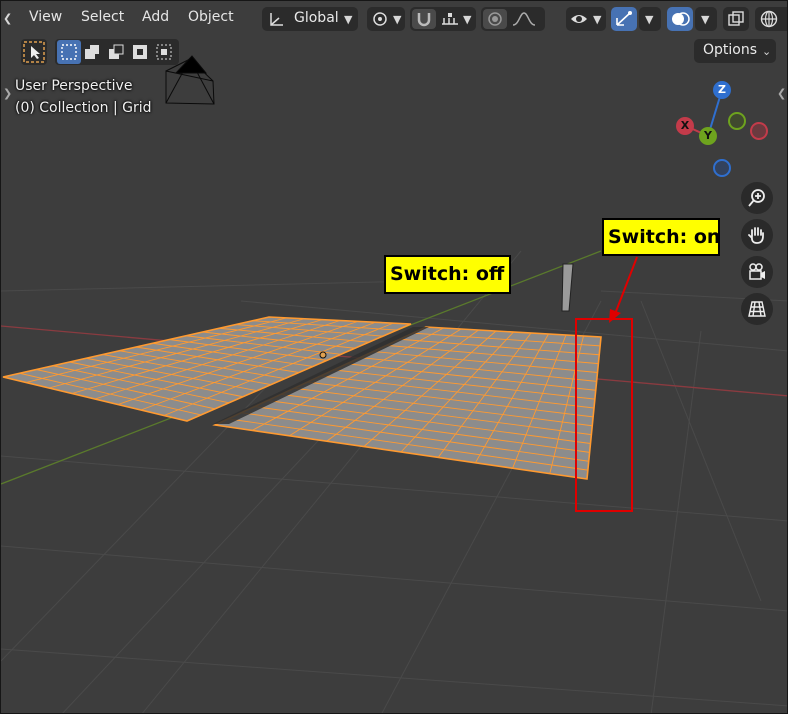 The height and width of the screenshot is (714, 788). I want to click on snap-toggle, so click(424, 19).